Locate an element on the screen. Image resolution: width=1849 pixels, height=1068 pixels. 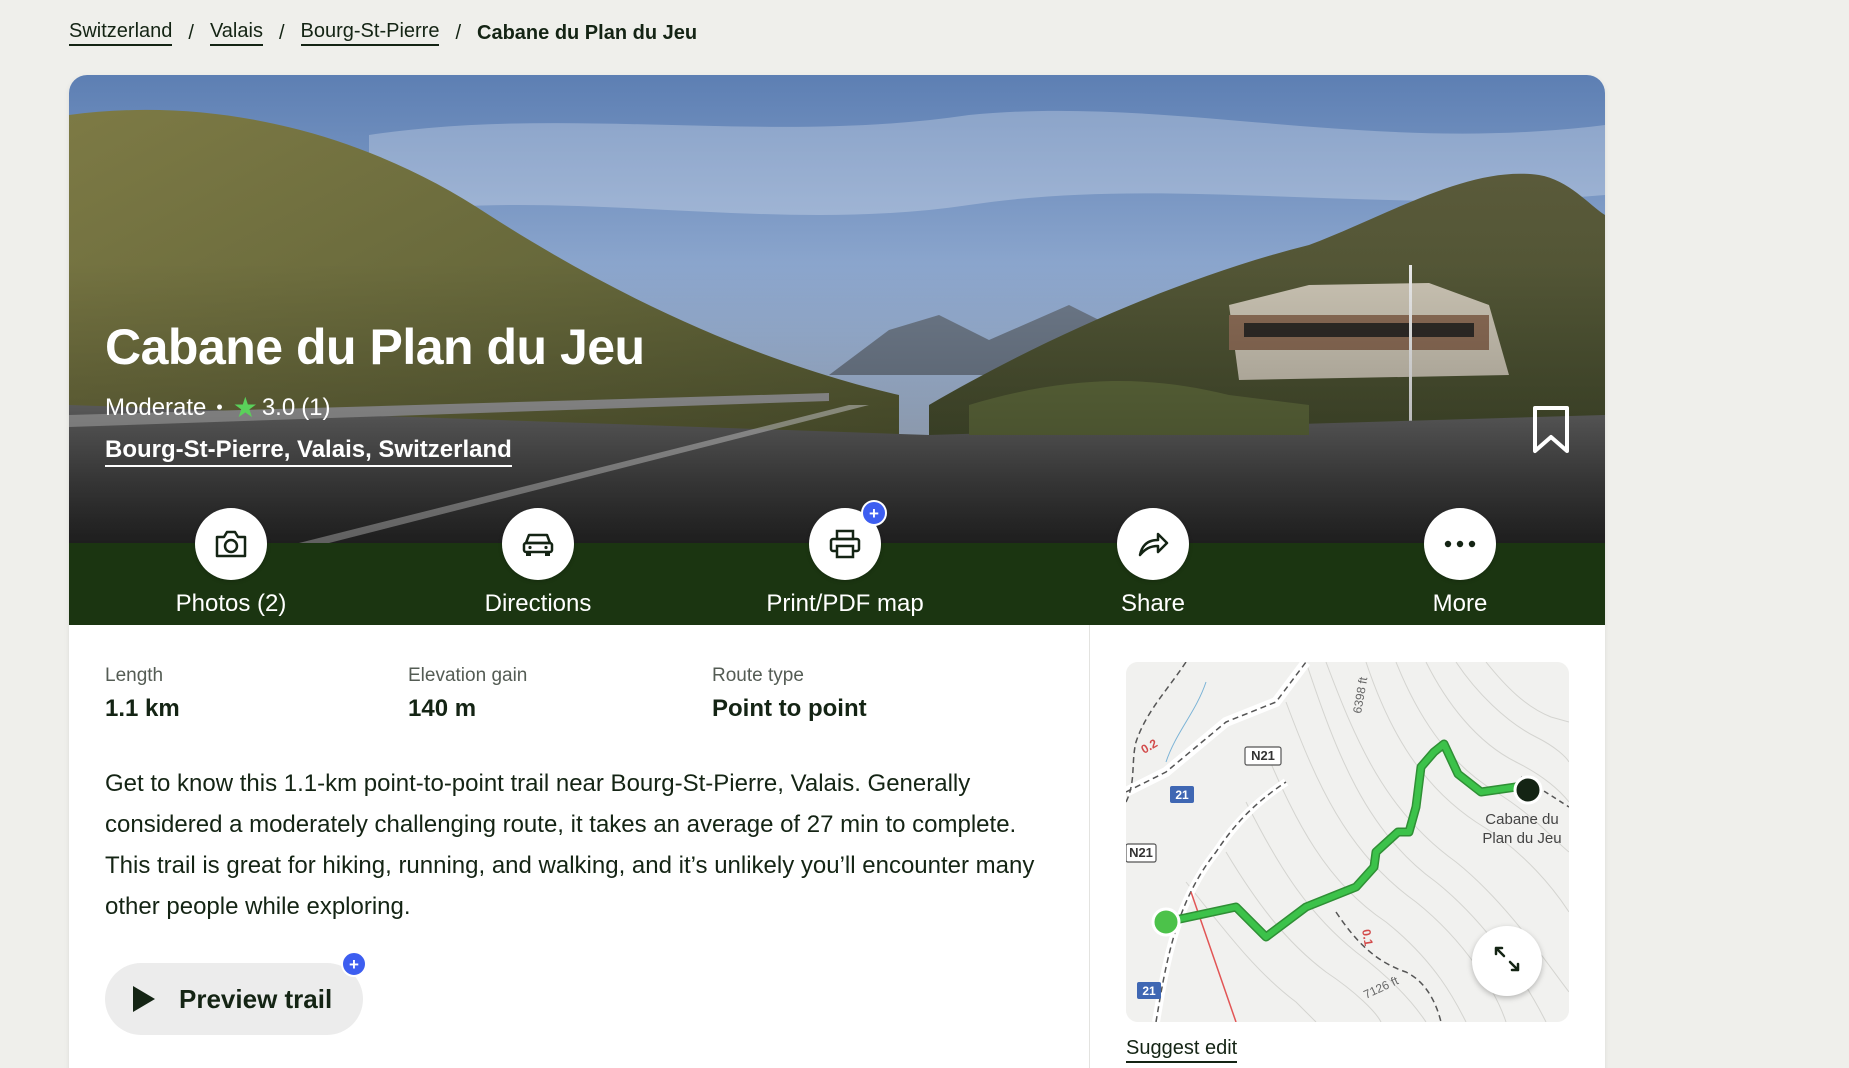
stat-label: Length is located at coordinates (134, 675).